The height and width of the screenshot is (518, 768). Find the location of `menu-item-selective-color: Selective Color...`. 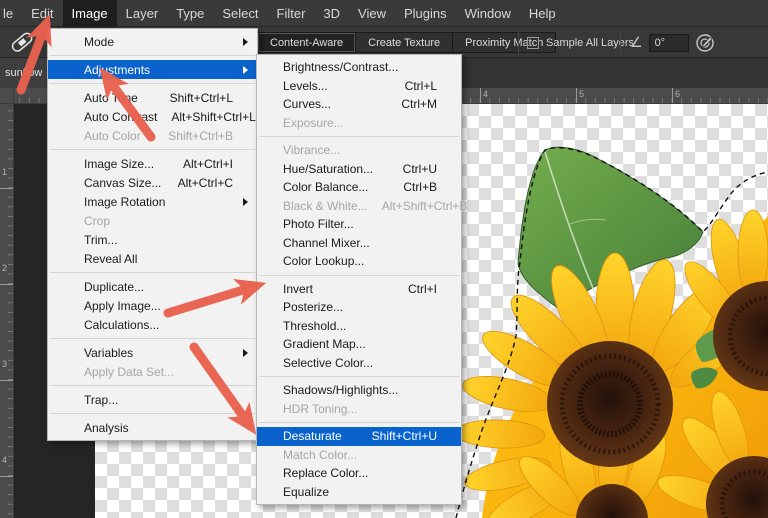

menu-item-selective-color: Selective Color... is located at coordinates (359, 363).